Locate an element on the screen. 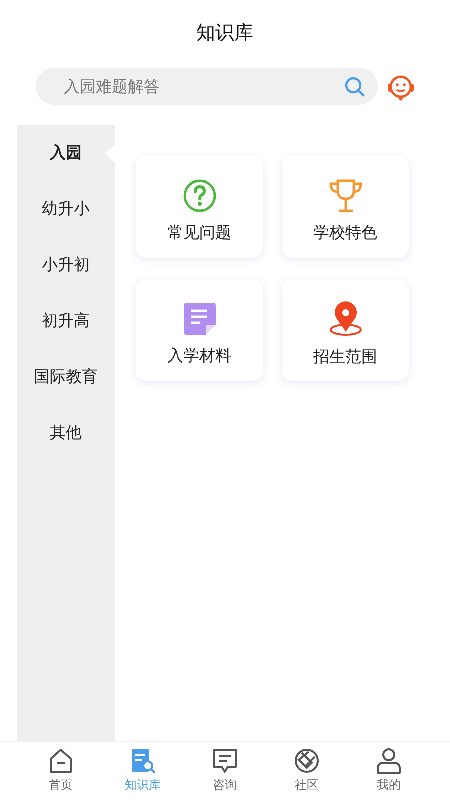 The image size is (450, 800). search-icon is located at coordinates (355, 87).